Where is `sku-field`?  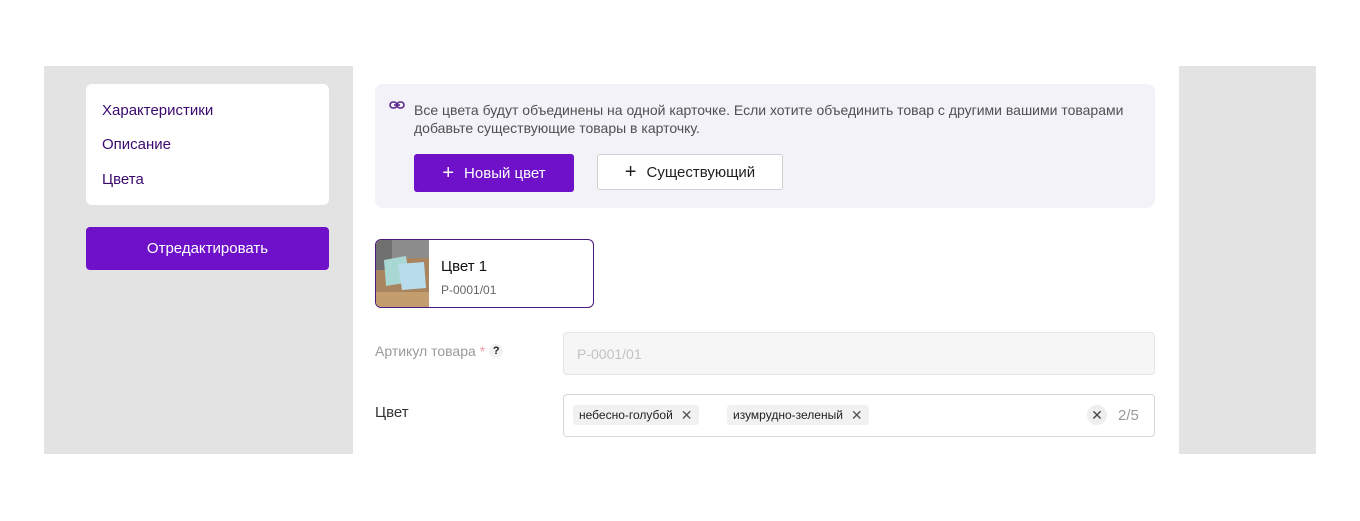 sku-field is located at coordinates (859, 353).